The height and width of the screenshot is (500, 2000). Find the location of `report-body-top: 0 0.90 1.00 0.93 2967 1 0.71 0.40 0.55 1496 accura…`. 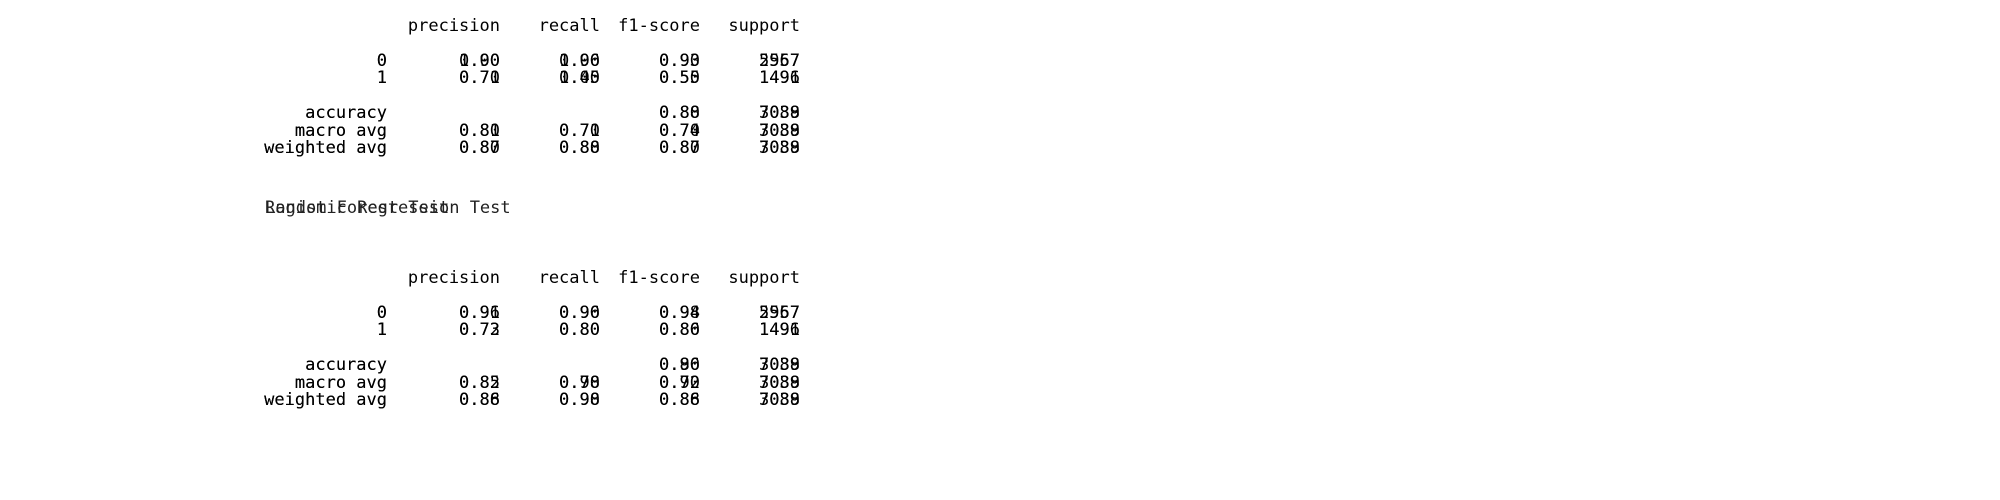

report-body-top: 0 0.90 1.00 0.93 2967 1 0.71 0.40 0.55 1496 accura… is located at coordinates (410, 104).